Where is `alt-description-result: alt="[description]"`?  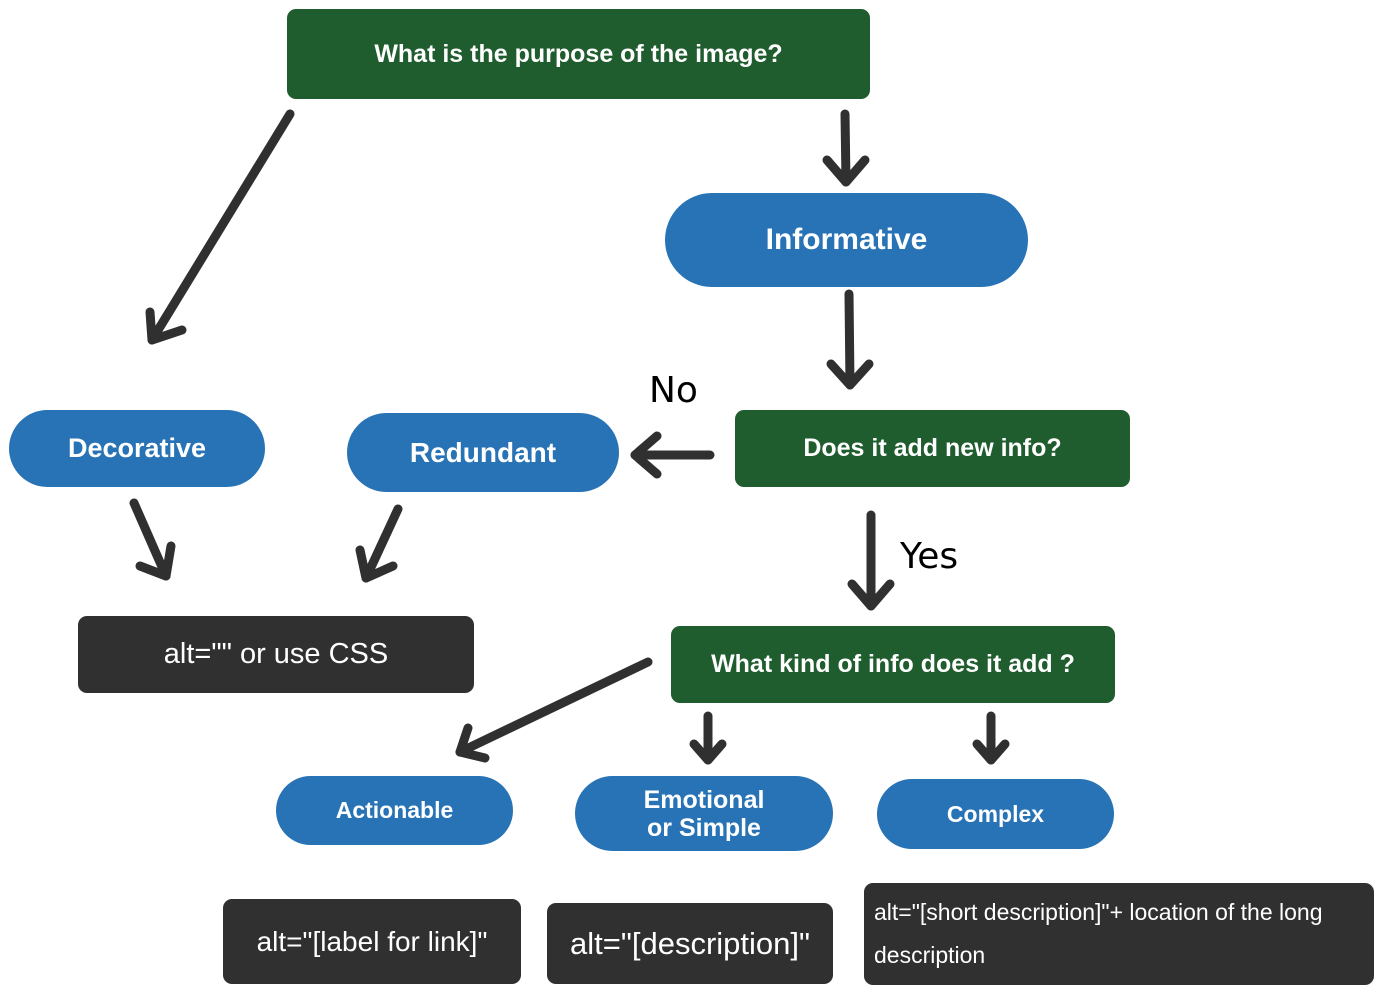 alt-description-result: alt="[description]" is located at coordinates (690, 943).